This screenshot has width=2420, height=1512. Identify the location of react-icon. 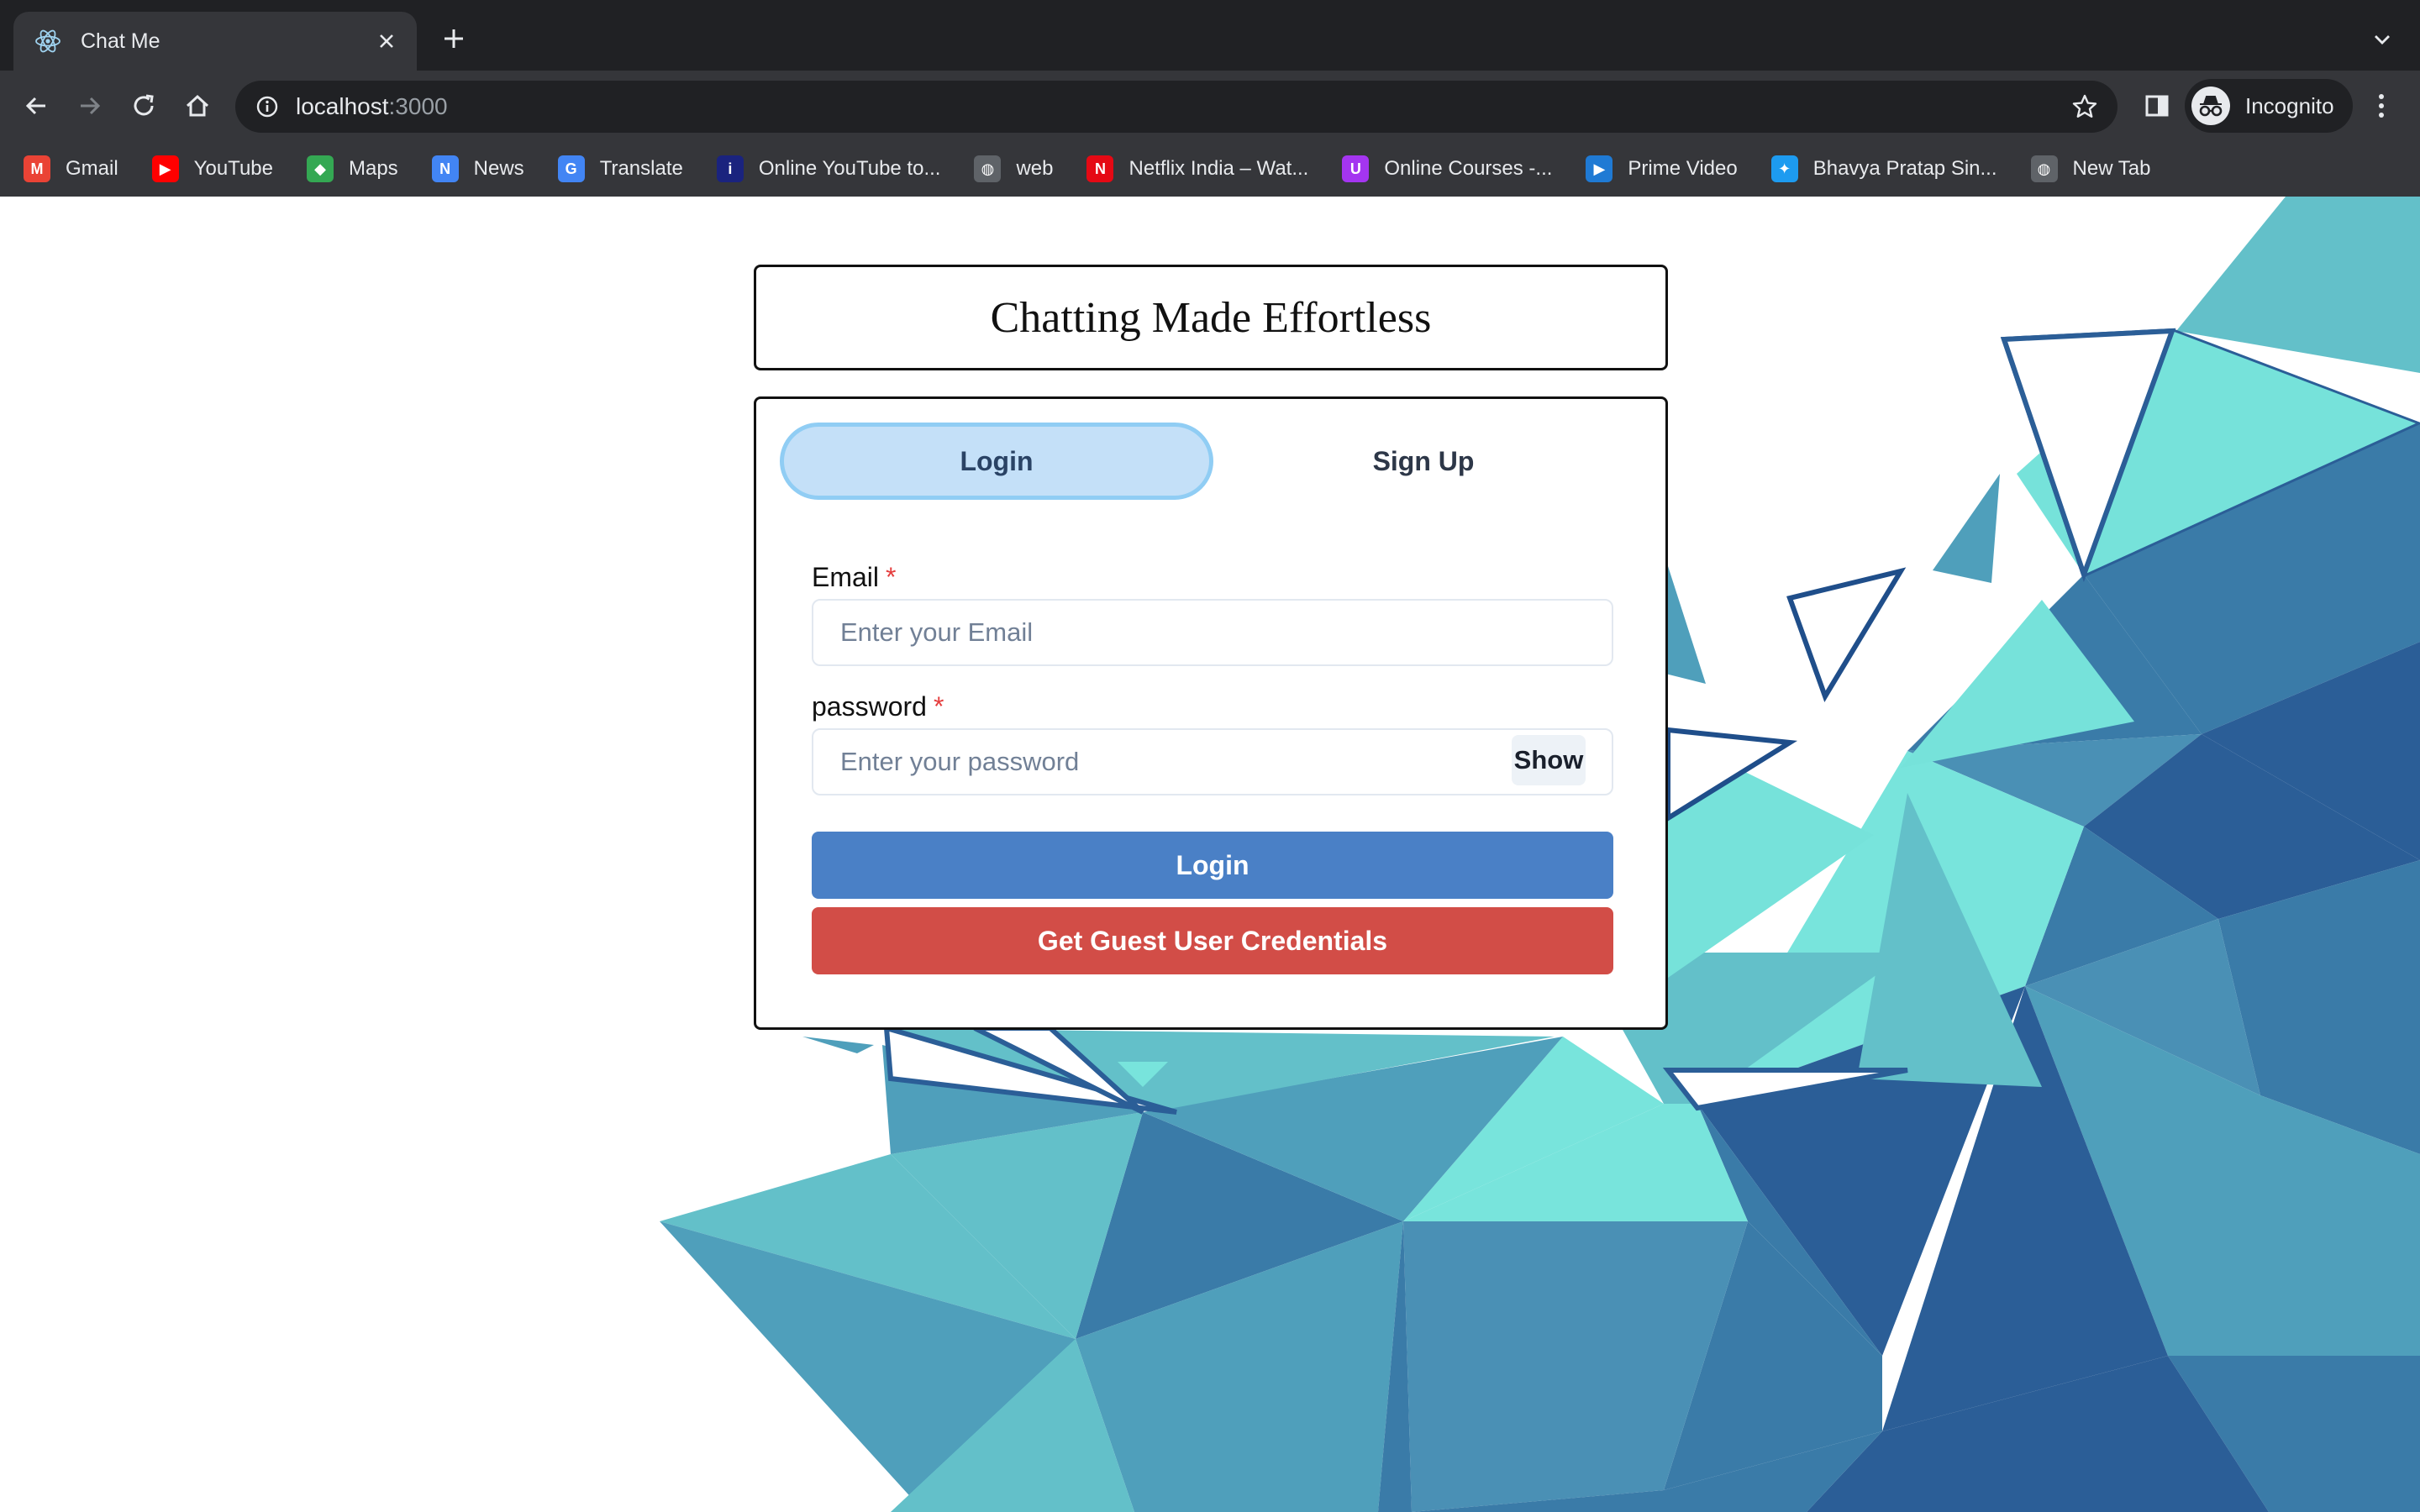
(48, 41).